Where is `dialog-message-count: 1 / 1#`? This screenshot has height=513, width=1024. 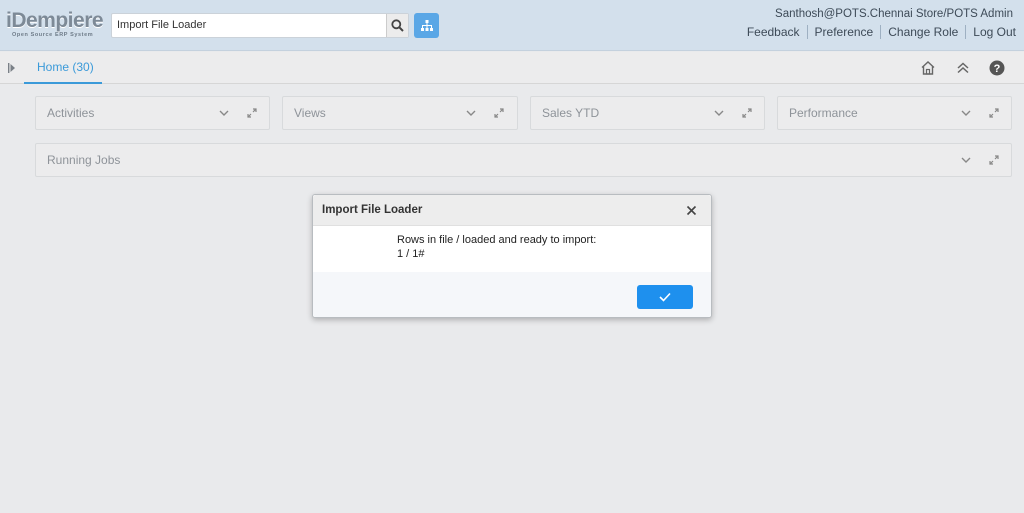 dialog-message-count: 1 / 1# is located at coordinates (411, 254).